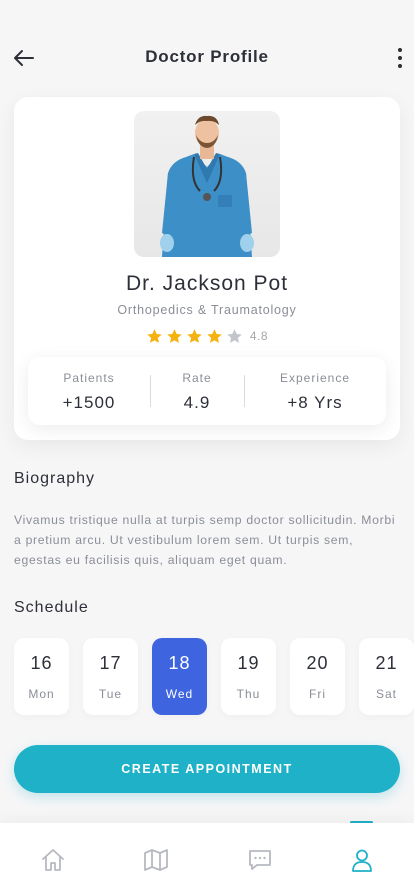 The width and height of the screenshot is (414, 896). Describe the element at coordinates (89, 378) in the screenshot. I see `stat-label: Patients` at that location.